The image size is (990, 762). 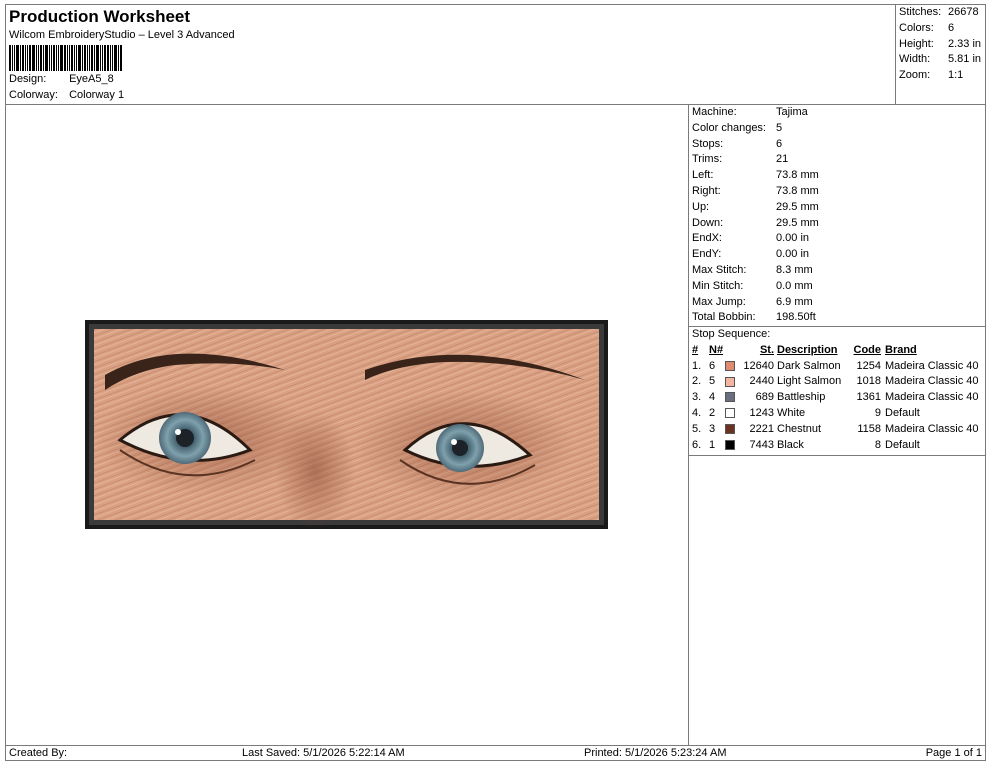 I want to click on colorway-label: Colorway:, so click(x=33, y=95).